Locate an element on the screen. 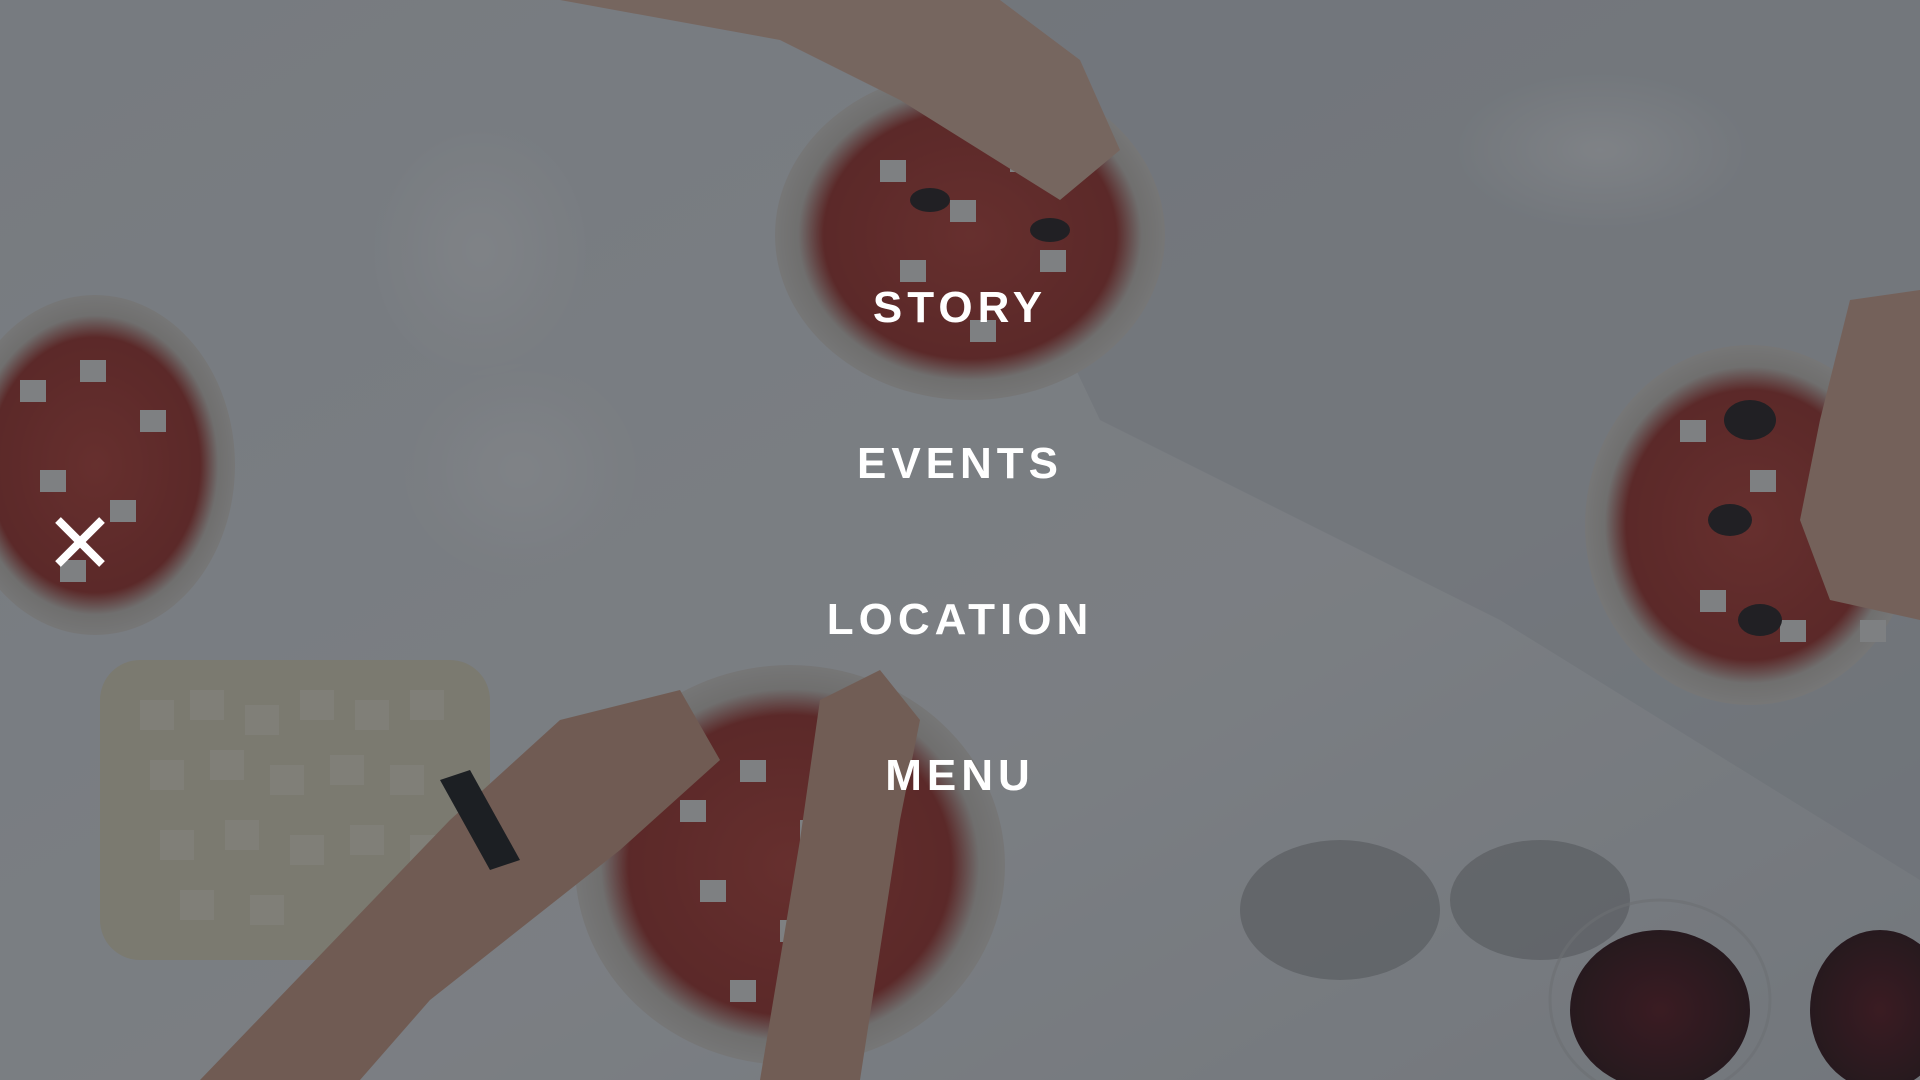 The image size is (1920, 1080). nav-item-story-label: STORY is located at coordinates (960, 307).